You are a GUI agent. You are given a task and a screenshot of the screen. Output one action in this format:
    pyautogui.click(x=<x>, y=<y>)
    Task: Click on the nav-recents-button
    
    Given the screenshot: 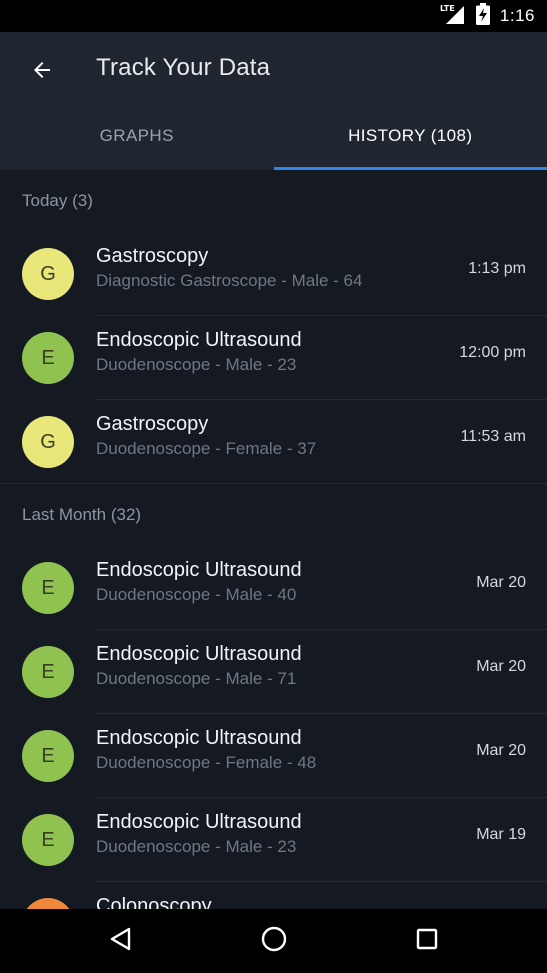 What is the action you would take?
    pyautogui.click(x=427, y=941)
    